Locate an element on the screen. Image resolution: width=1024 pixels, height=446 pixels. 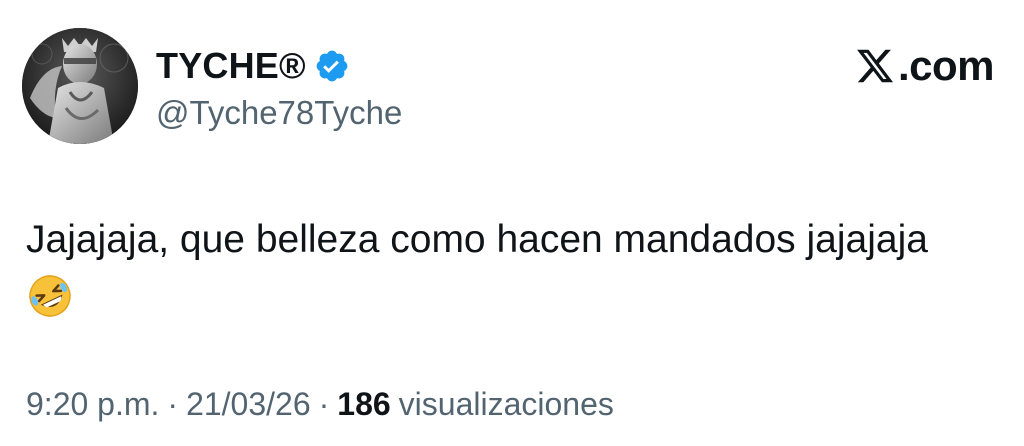
brand-mark: .com is located at coordinates (924, 65).